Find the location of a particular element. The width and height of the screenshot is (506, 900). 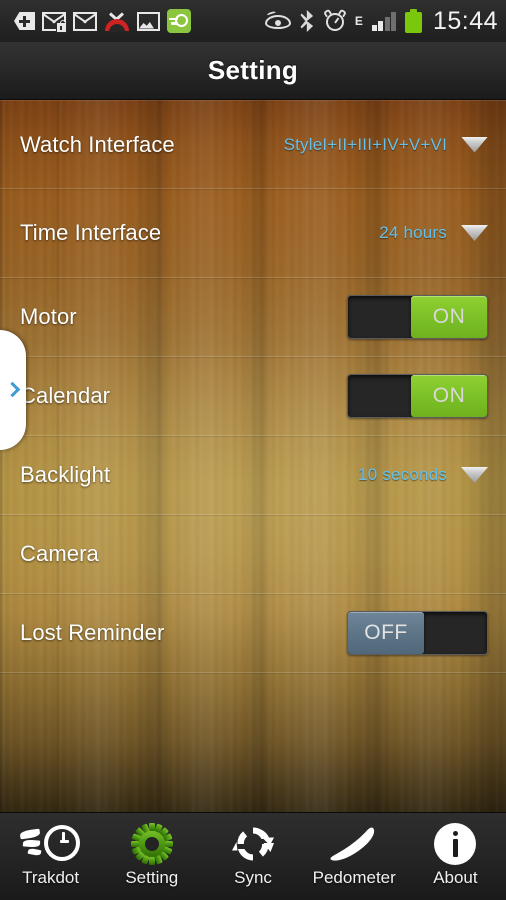

missed-call-icon is located at coordinates (117, 21).